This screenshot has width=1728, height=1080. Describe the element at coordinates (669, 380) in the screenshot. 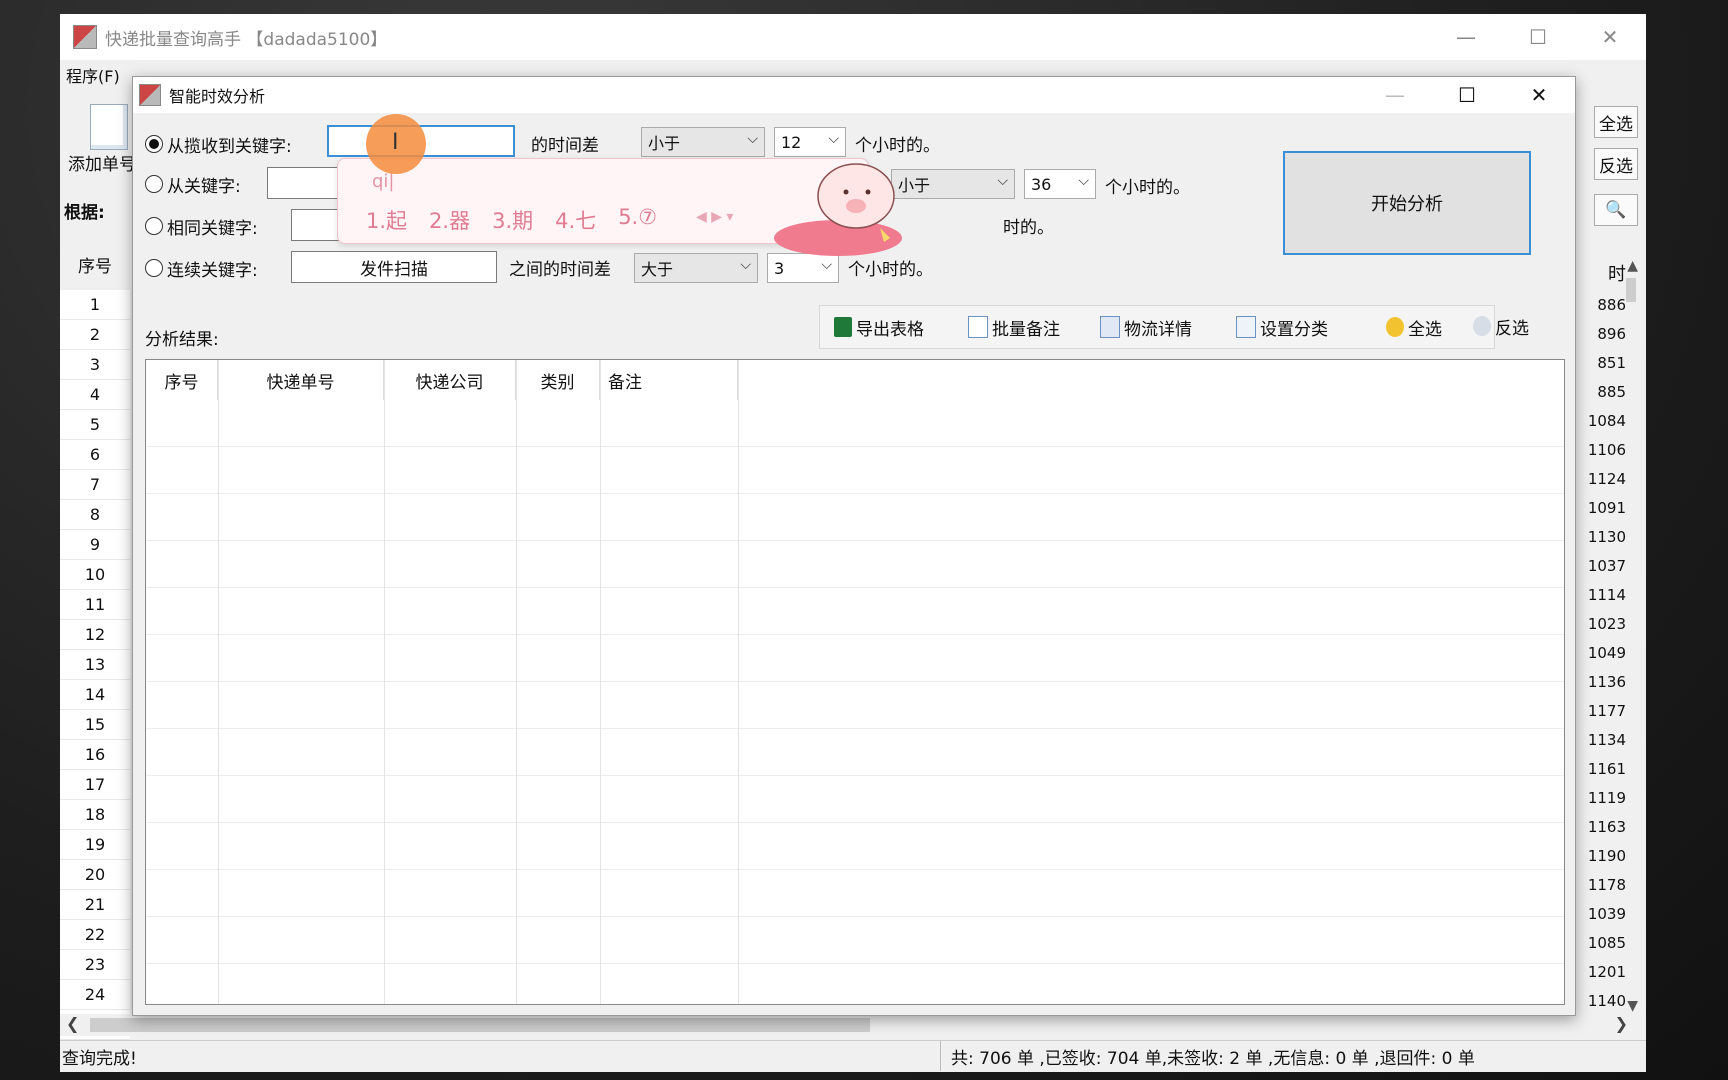

I see `column-remark: 备注` at that location.